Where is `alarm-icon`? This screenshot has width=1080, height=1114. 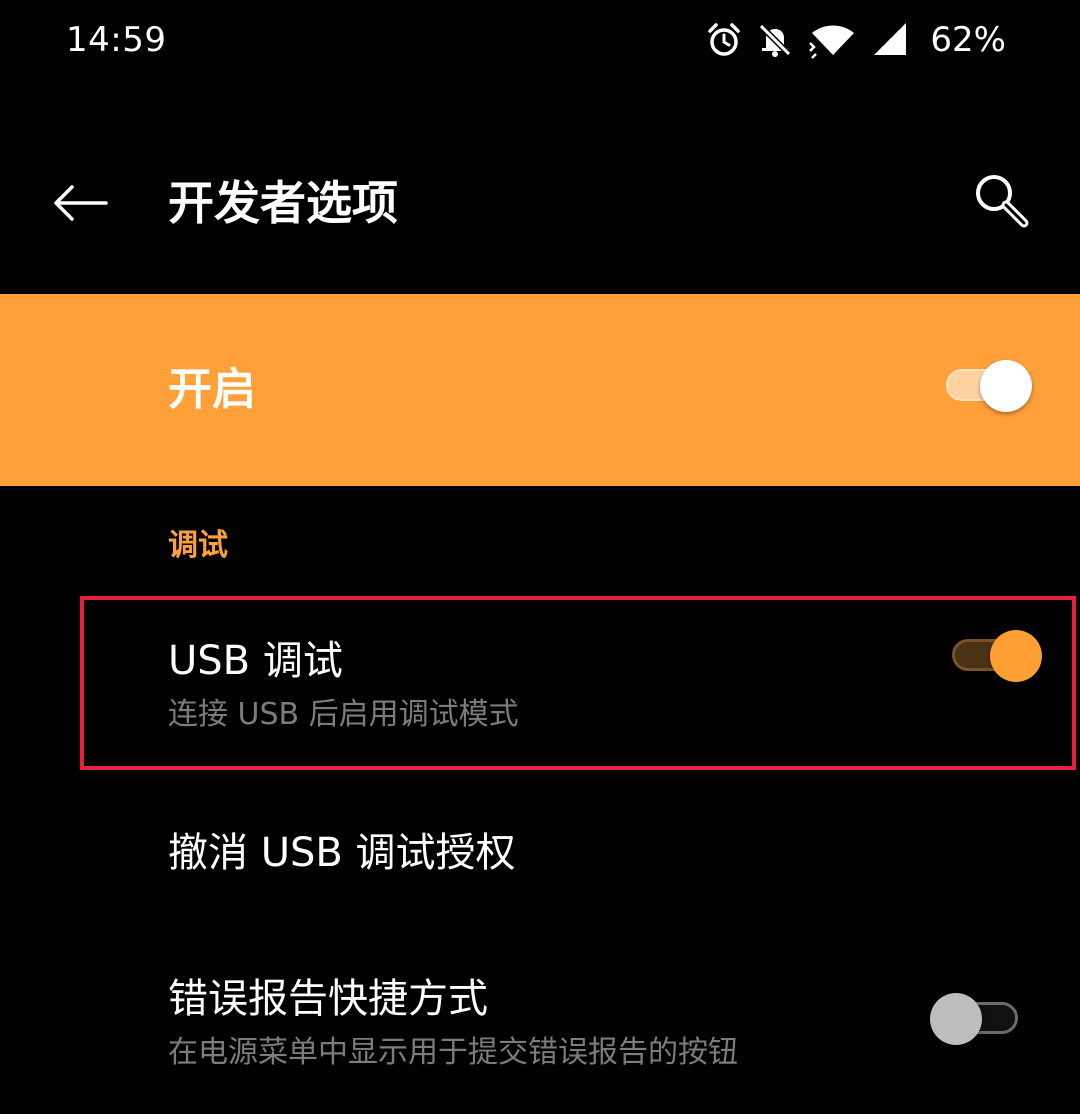 alarm-icon is located at coordinates (724, 40).